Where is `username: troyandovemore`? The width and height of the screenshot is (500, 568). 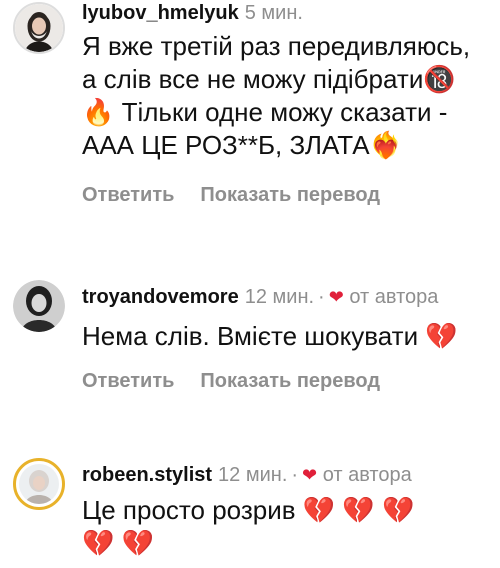 username: troyandovemore is located at coordinates (160, 297).